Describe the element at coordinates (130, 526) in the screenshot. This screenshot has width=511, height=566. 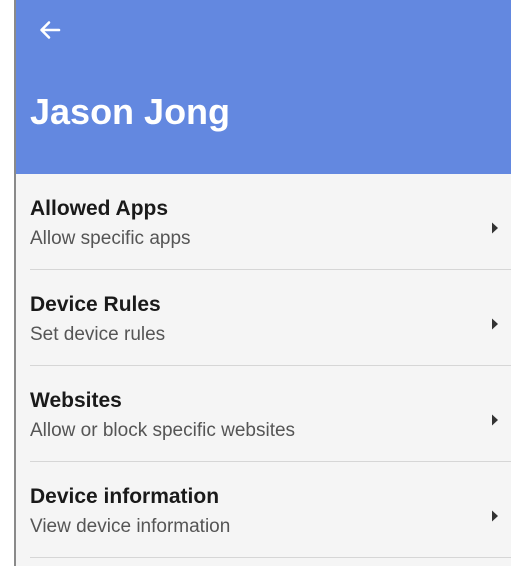
I see `menu-item-subtitle: View device information` at that location.